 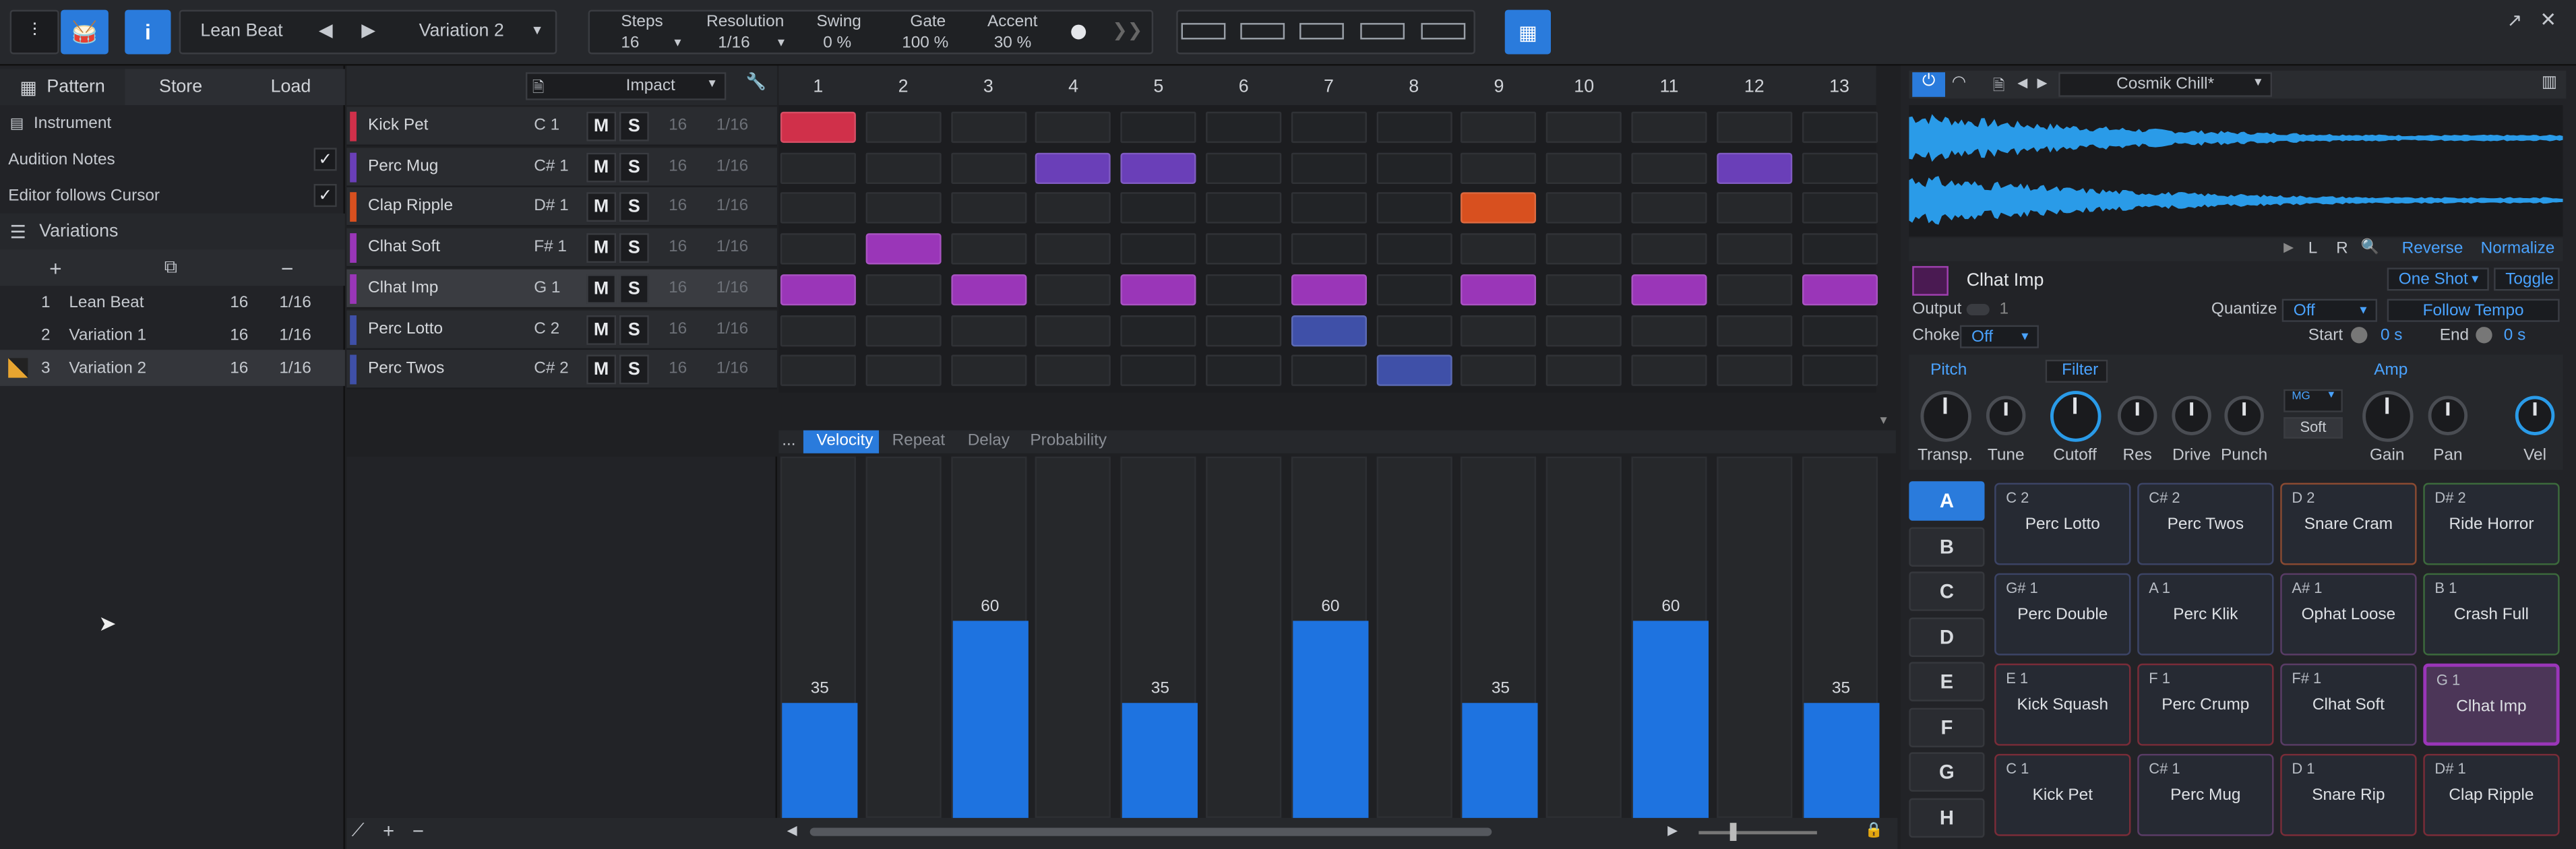 What do you see at coordinates (988, 87) in the screenshot?
I see `step-column-header: 3` at bounding box center [988, 87].